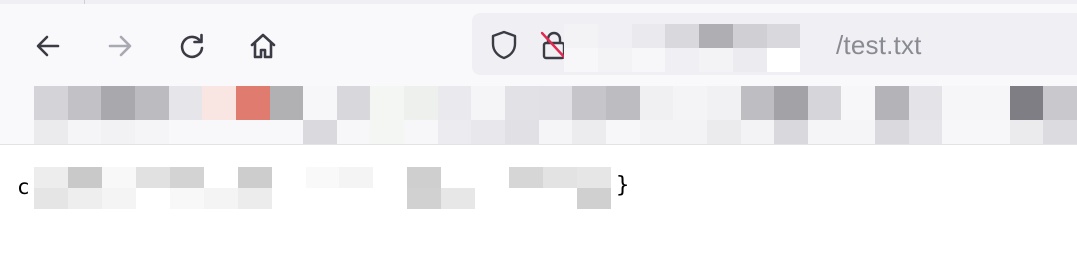 This screenshot has height=263, width=1077. I want to click on tracking-protection-button, so click(504, 45).